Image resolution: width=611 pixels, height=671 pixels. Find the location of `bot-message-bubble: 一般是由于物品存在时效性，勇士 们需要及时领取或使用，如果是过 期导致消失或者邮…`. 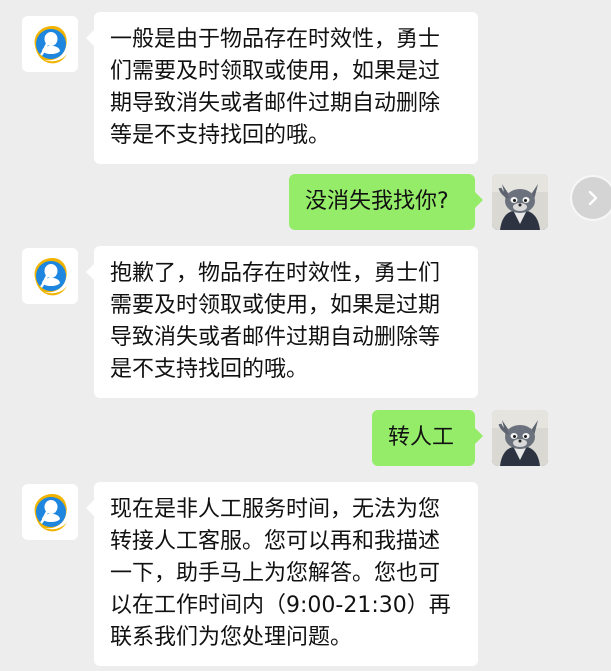

bot-message-bubble: 一般是由于物品存在时效性，勇士 们需要及时领取或使用，如果是过 期导致消失或者邮… is located at coordinates (282, 88).